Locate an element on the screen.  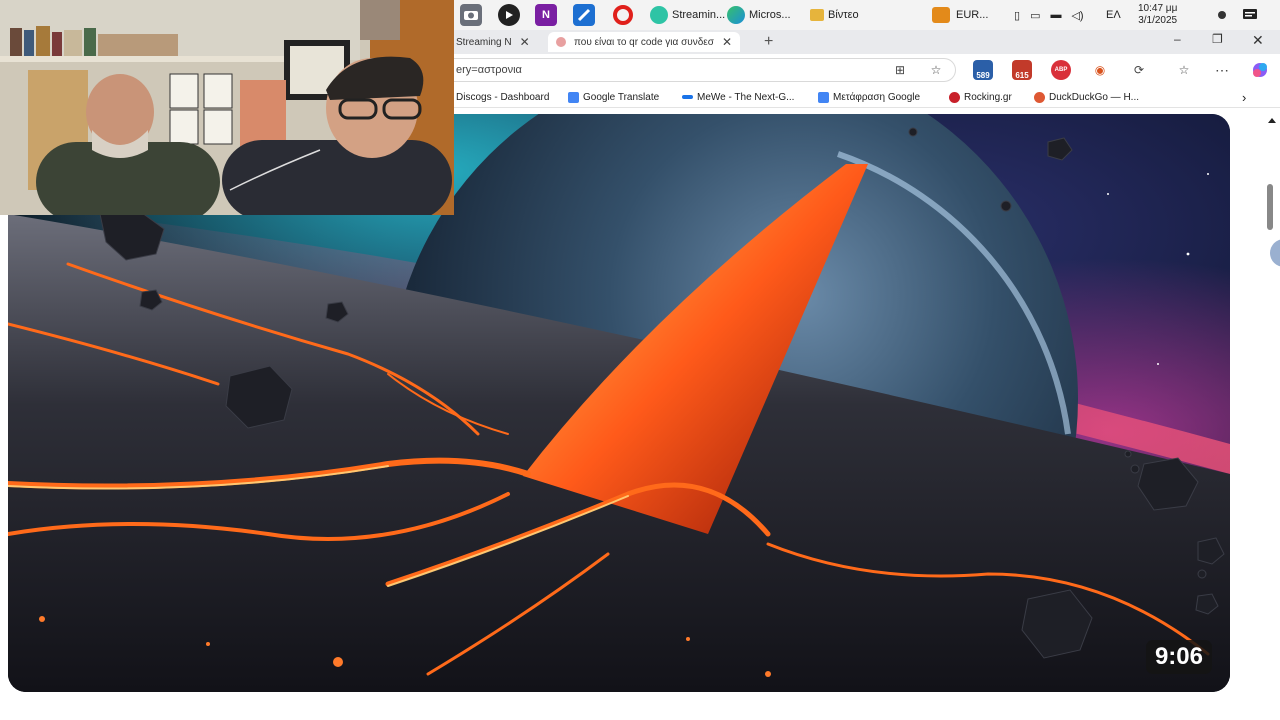
language-indicator: ΕΛ is located at coordinates (1113, 15).